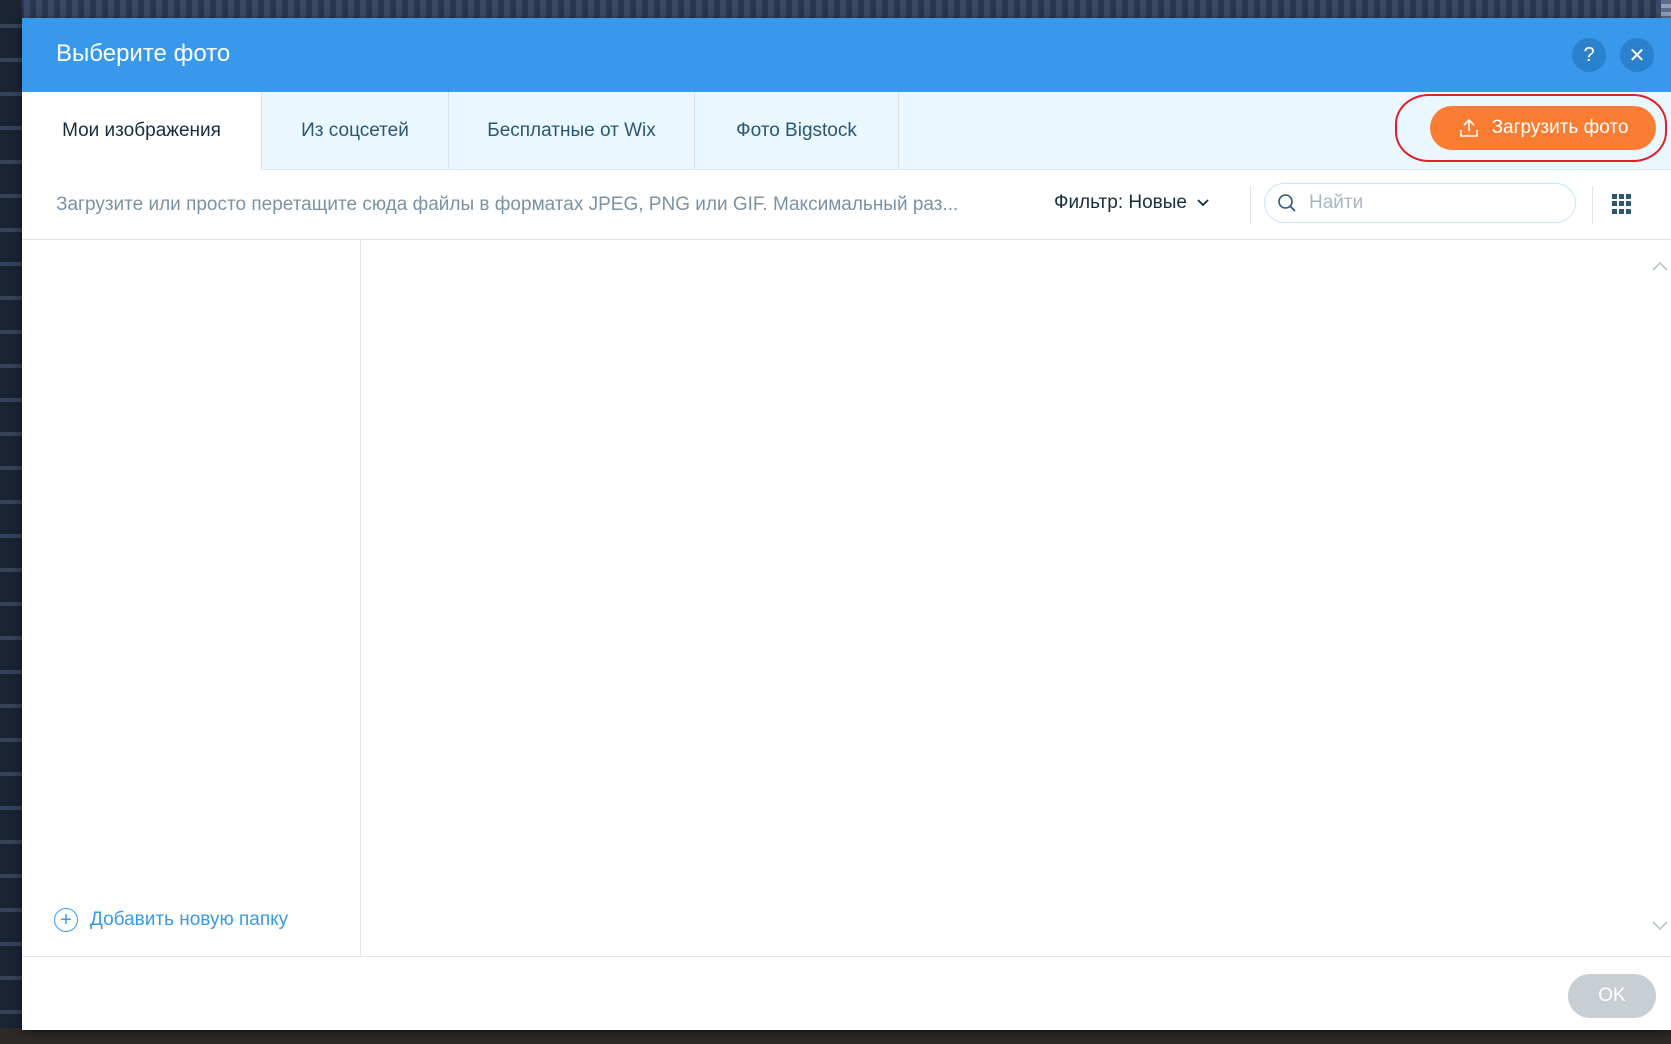 The width and height of the screenshot is (1671, 1044). I want to click on search-input, so click(1429, 203).